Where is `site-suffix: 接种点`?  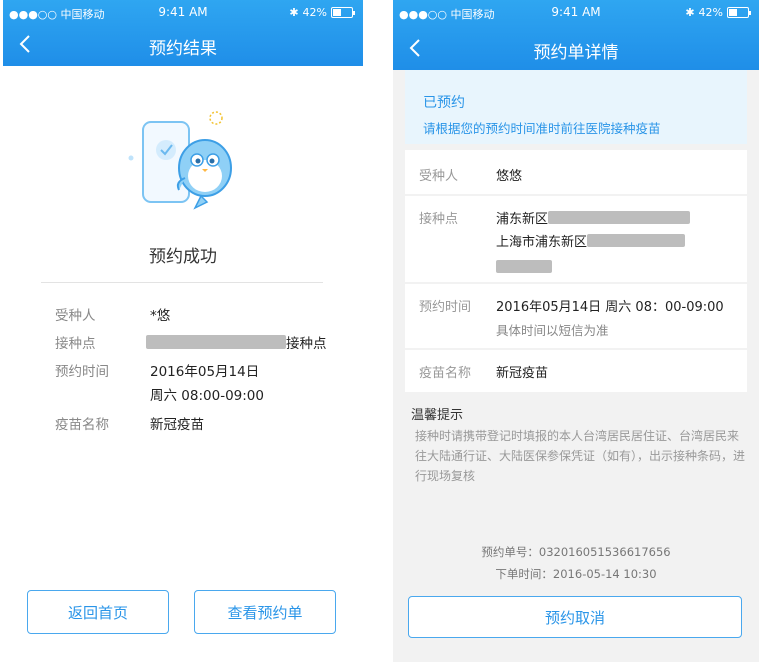
site-suffix: 接种点 is located at coordinates (306, 344).